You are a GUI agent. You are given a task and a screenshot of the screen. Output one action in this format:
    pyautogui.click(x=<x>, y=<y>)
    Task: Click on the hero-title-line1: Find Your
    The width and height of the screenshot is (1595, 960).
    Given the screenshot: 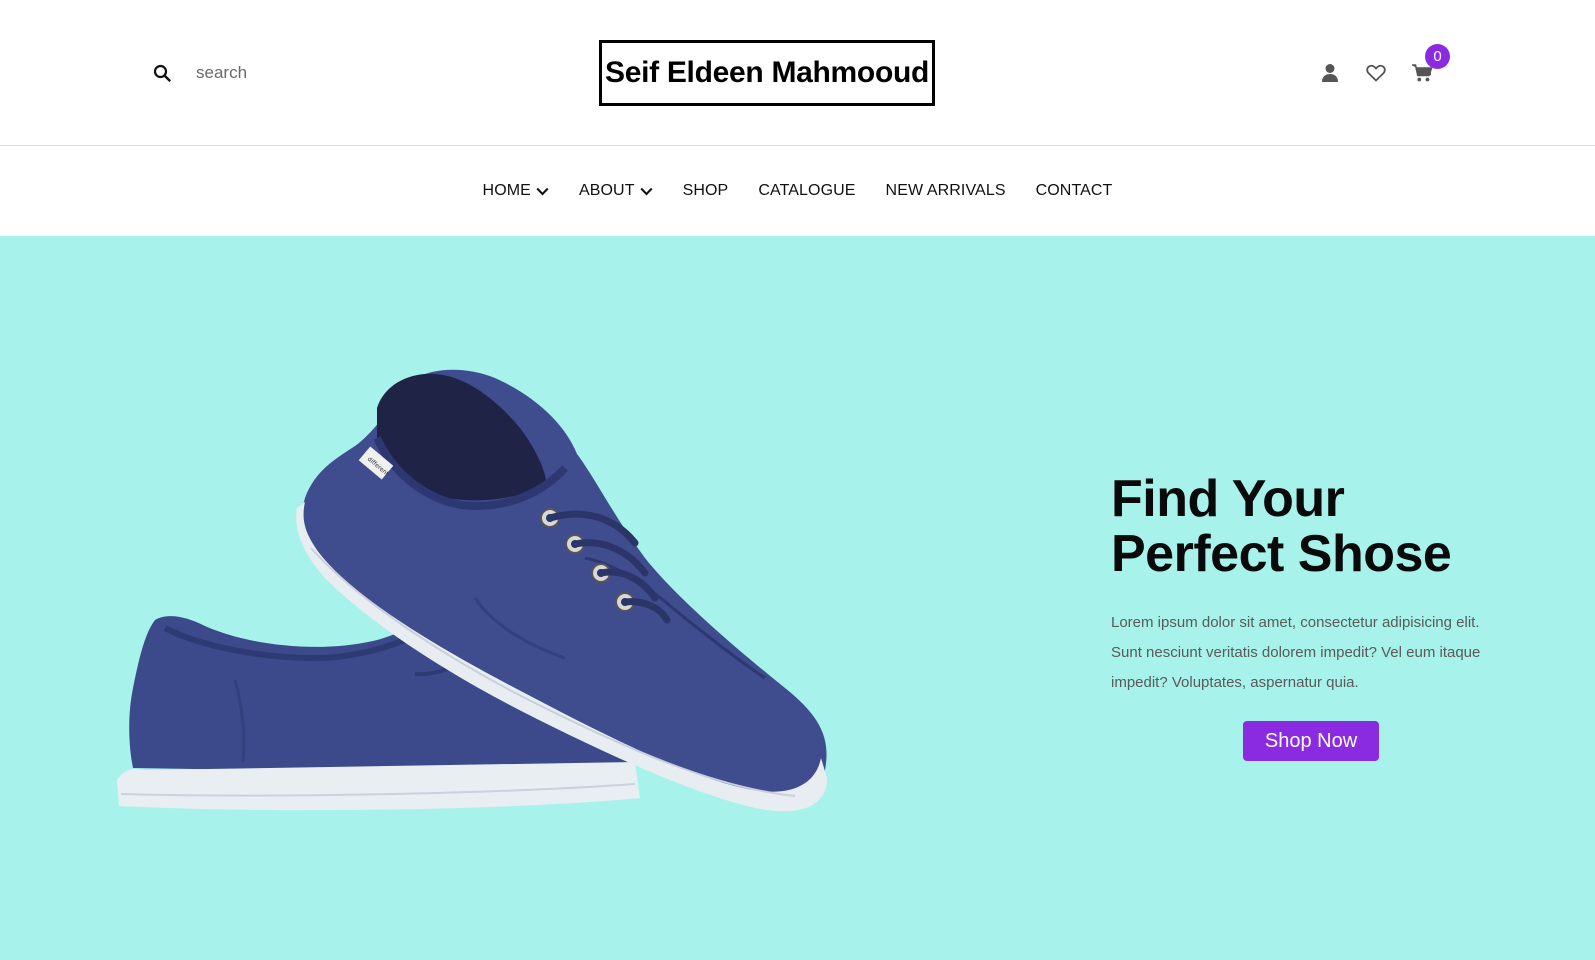 What is the action you would take?
    pyautogui.click(x=1228, y=499)
    